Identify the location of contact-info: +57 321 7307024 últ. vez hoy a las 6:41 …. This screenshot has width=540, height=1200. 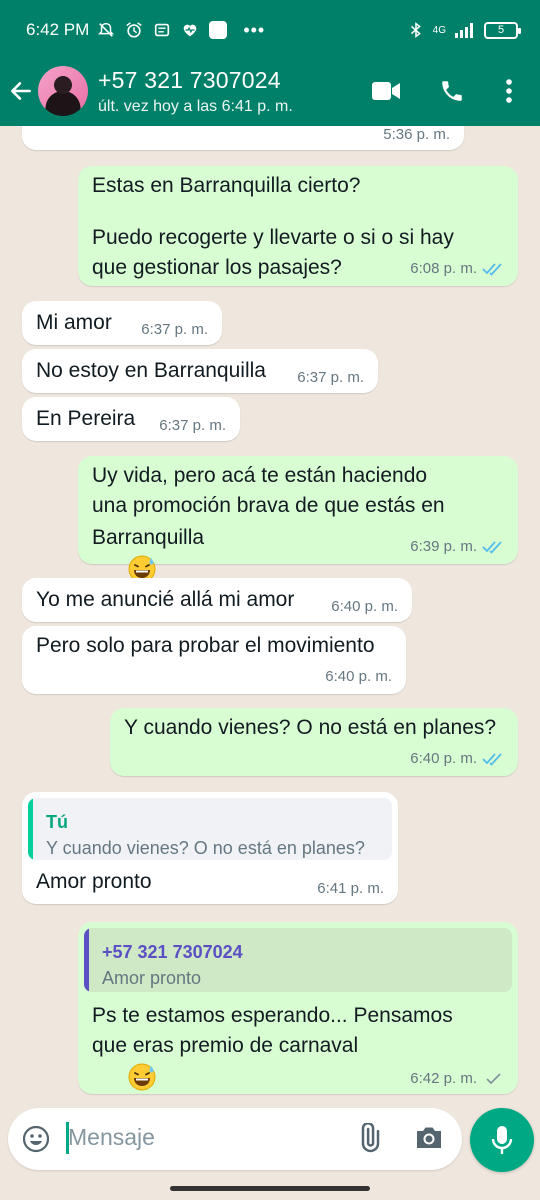
(195, 91).